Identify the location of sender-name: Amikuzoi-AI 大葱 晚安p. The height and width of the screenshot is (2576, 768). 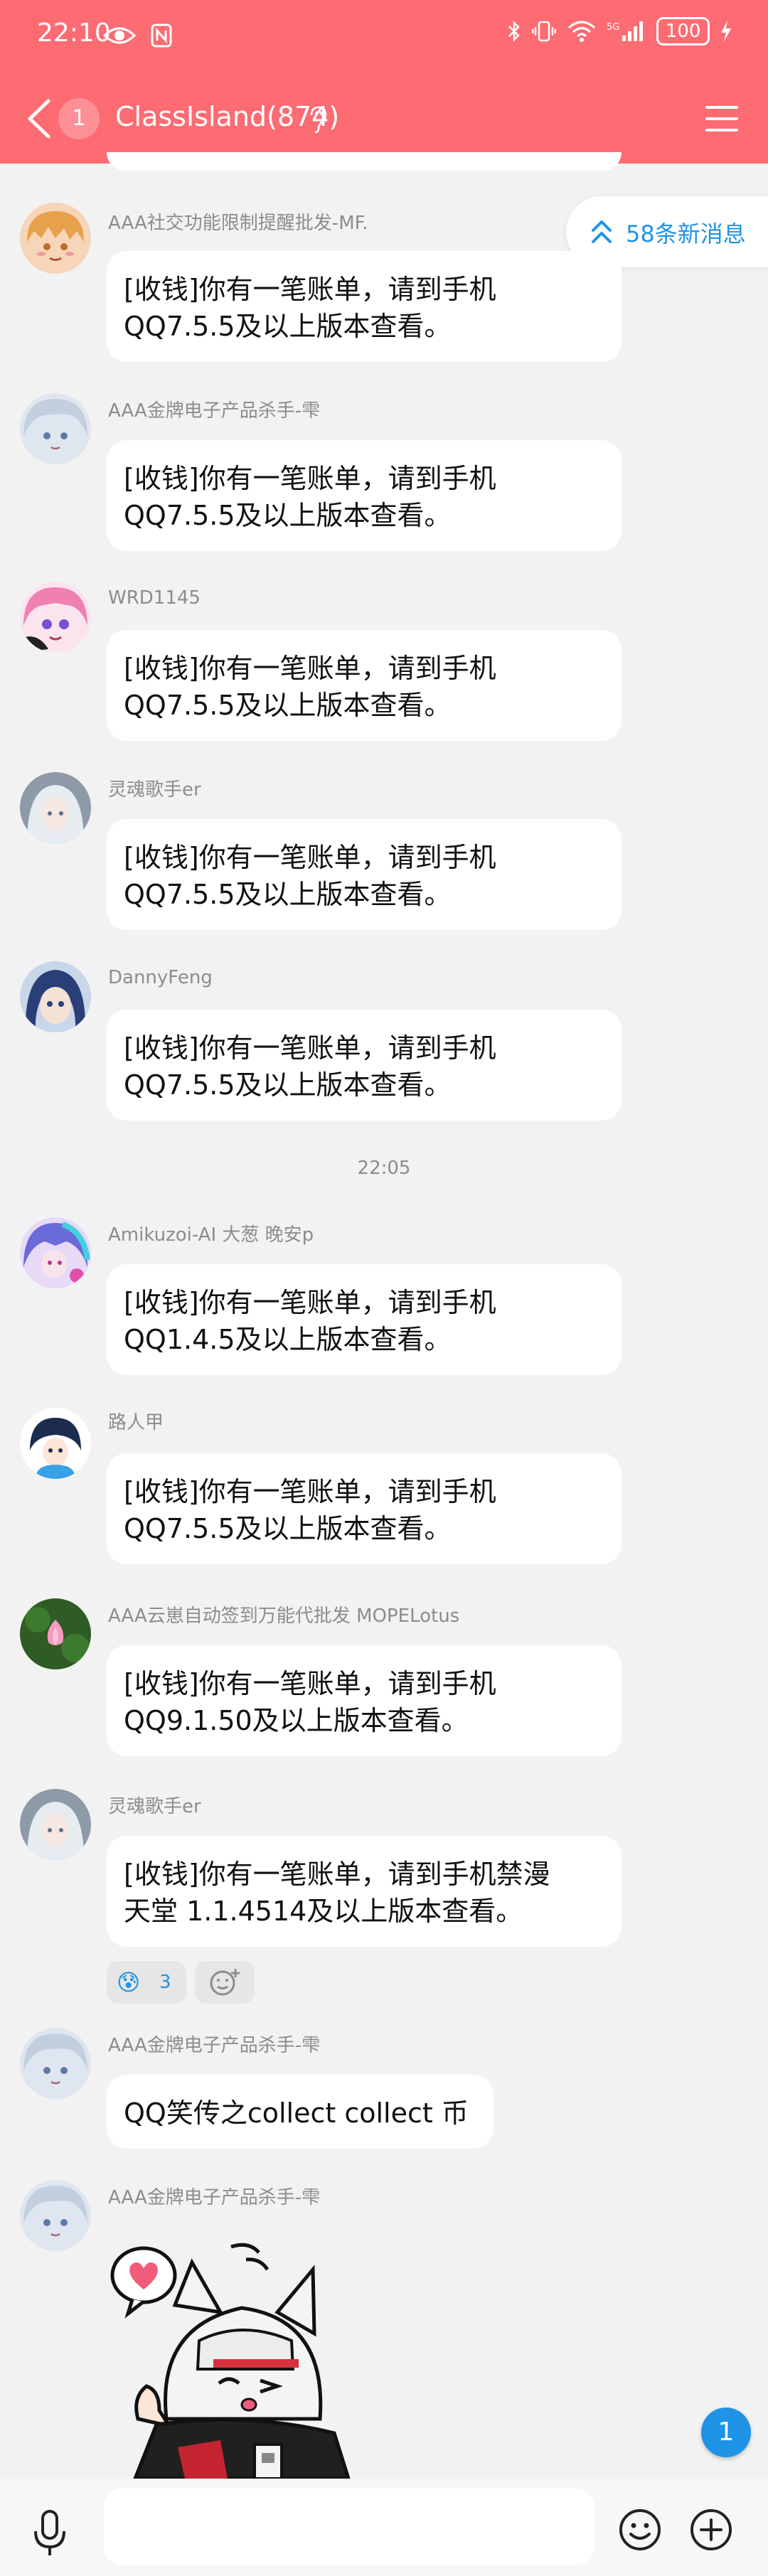
(211, 1233).